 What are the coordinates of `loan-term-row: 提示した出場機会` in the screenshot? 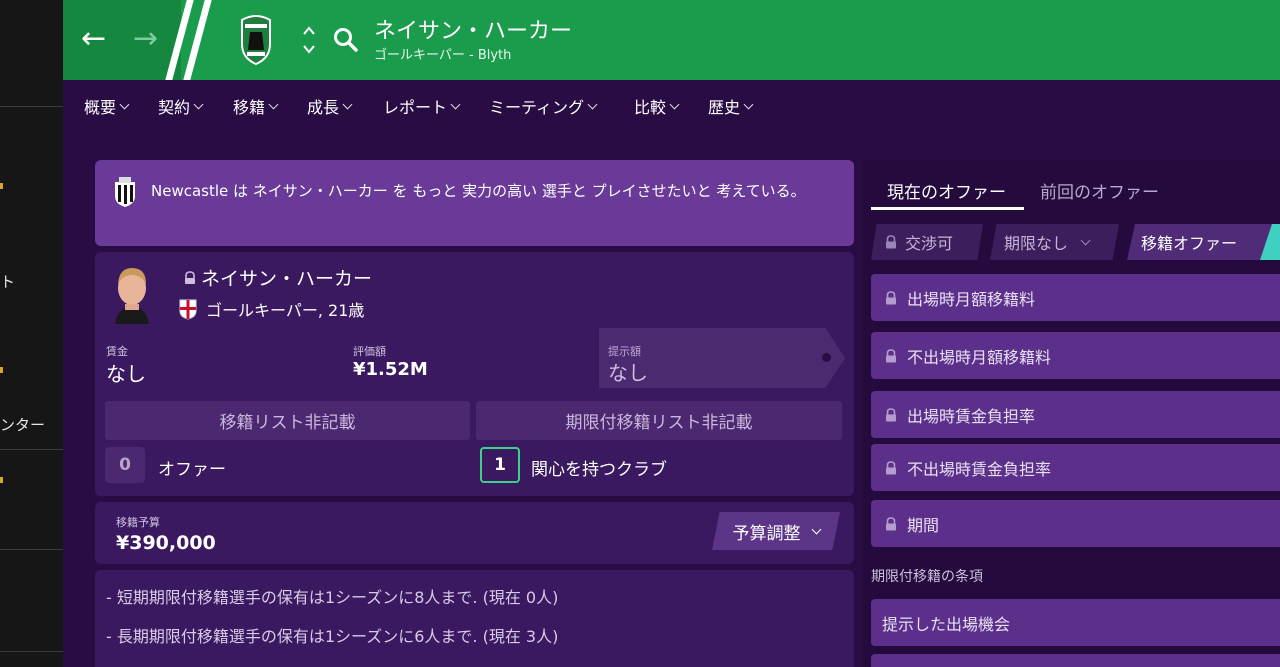 It's located at (1075, 622).